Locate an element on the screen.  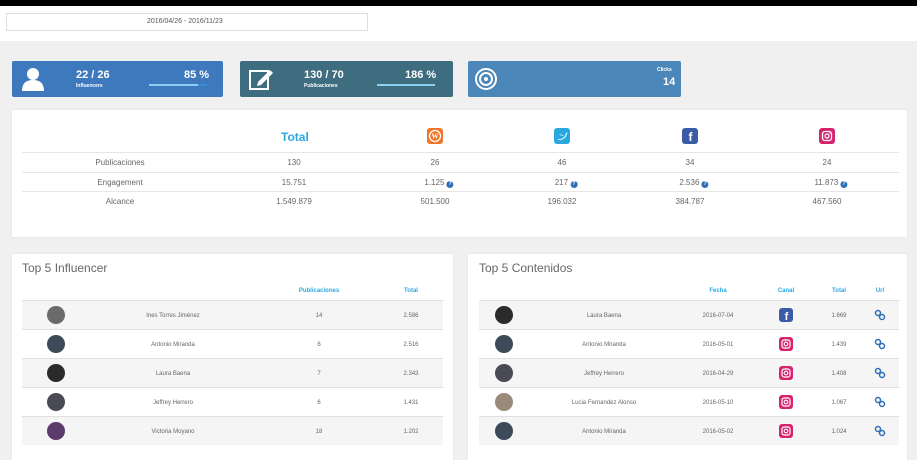
contenido-author: Lucia Fernandez Alonso is located at coordinates (604, 403).